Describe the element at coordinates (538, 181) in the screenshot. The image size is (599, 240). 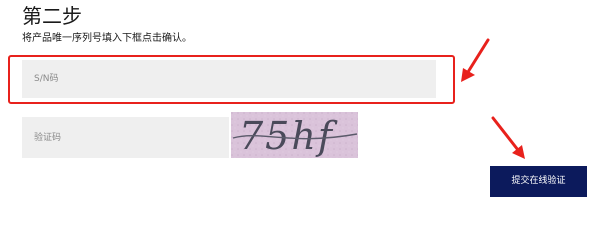
I see `submit-verification-button: 提交在线验证` at that location.